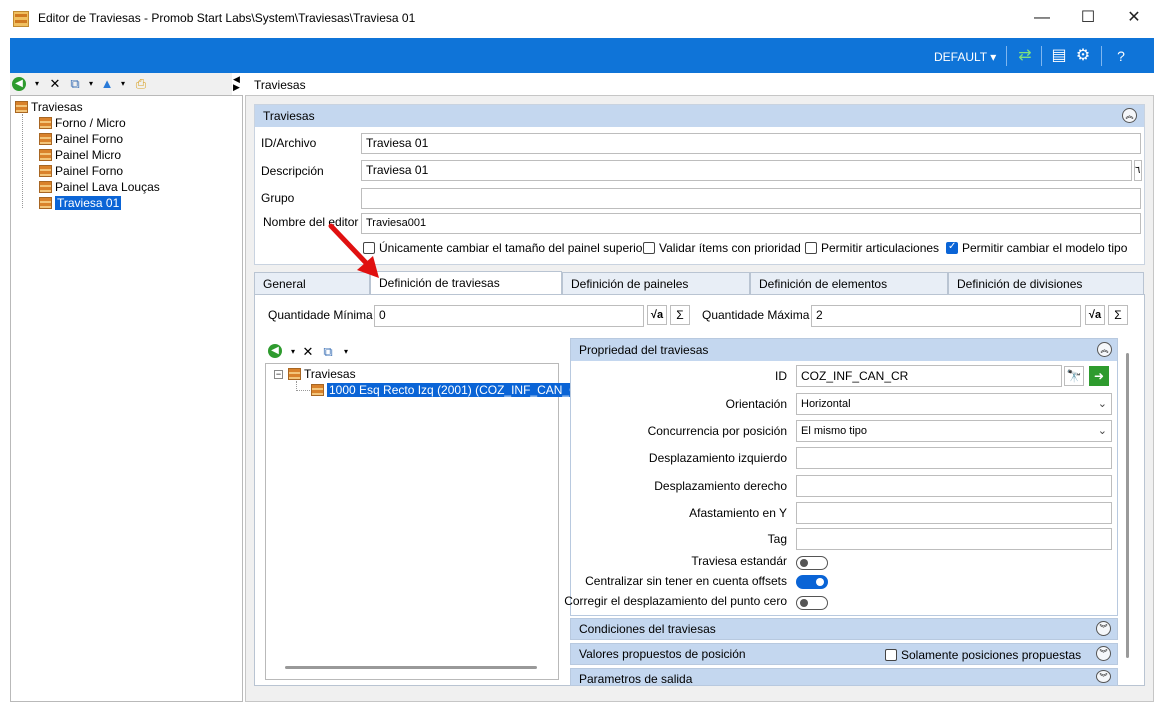 This screenshot has height=718, width=1165. Describe the element at coordinates (21, 19) in the screenshot. I see `app-icon` at that location.